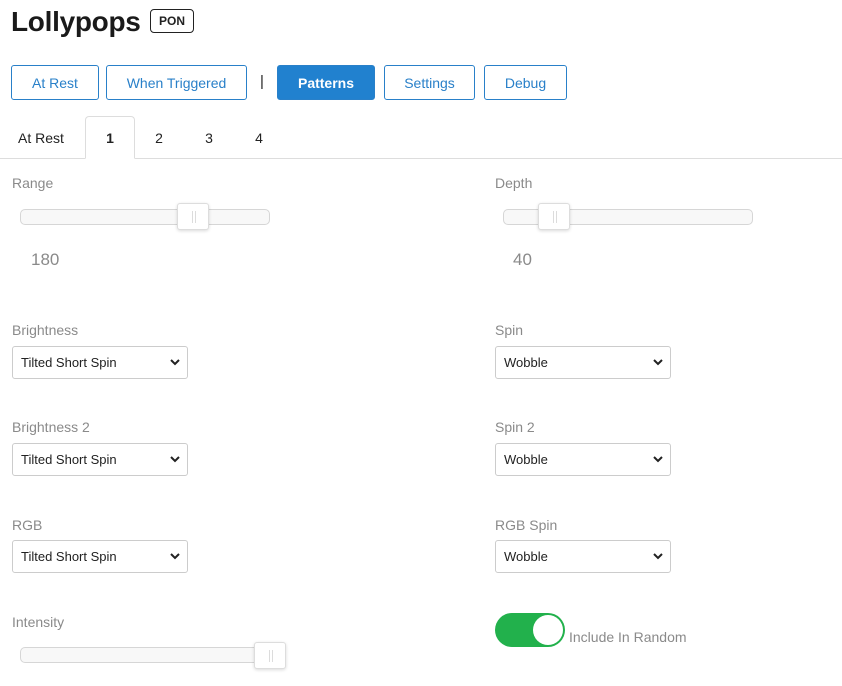 The width and height of the screenshot is (842, 686). Describe the element at coordinates (526, 362) in the screenshot. I see `spin-selected: Wobble` at that location.